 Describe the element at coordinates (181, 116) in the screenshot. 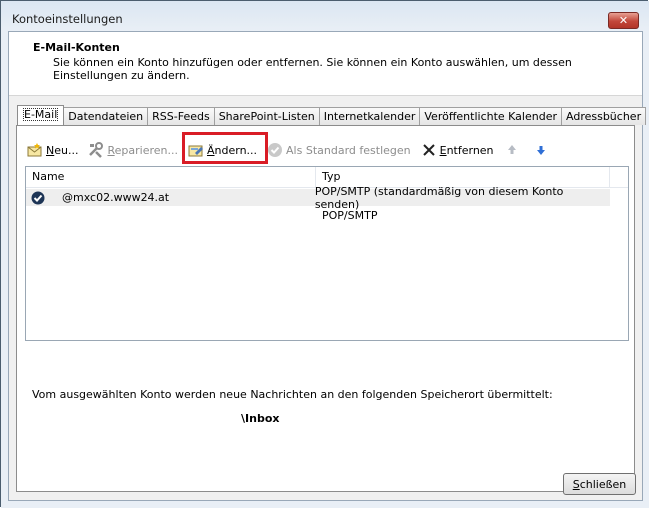

I see `tab-rss-feeds: RSS-Feeds` at that location.